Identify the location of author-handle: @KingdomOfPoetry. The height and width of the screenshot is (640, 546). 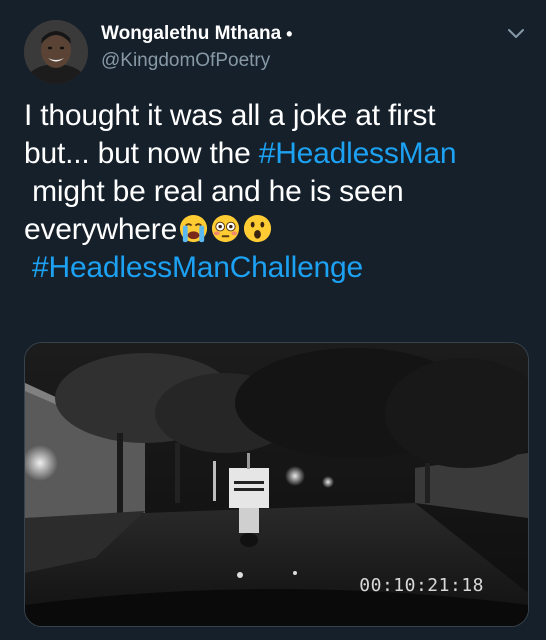
(196, 61).